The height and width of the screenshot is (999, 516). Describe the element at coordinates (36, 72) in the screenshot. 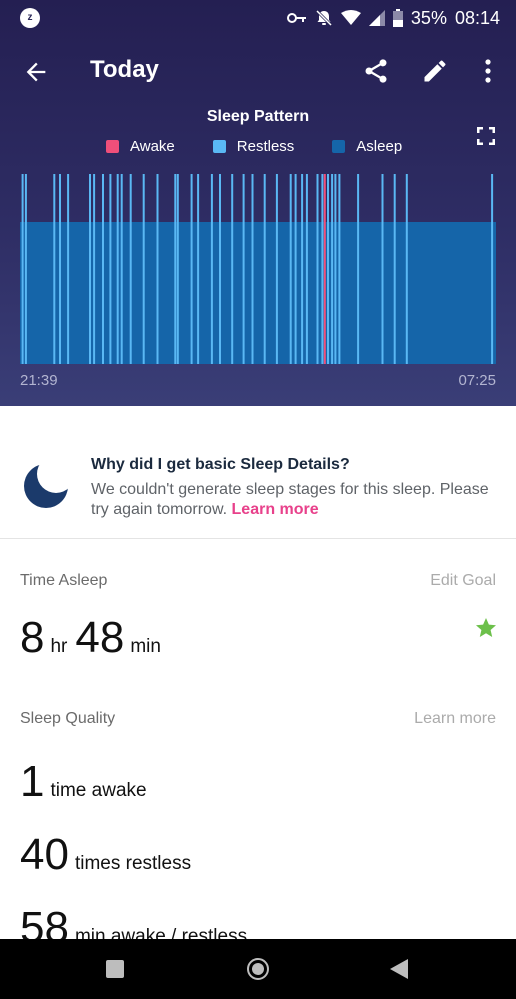

I see `back-arrow-icon` at that location.